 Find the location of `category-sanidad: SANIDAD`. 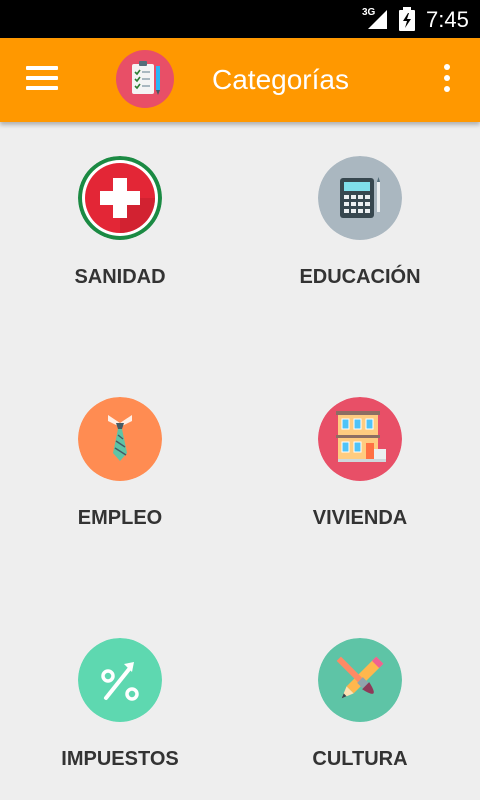

category-sanidad: SANIDAD is located at coordinates (120, 236).